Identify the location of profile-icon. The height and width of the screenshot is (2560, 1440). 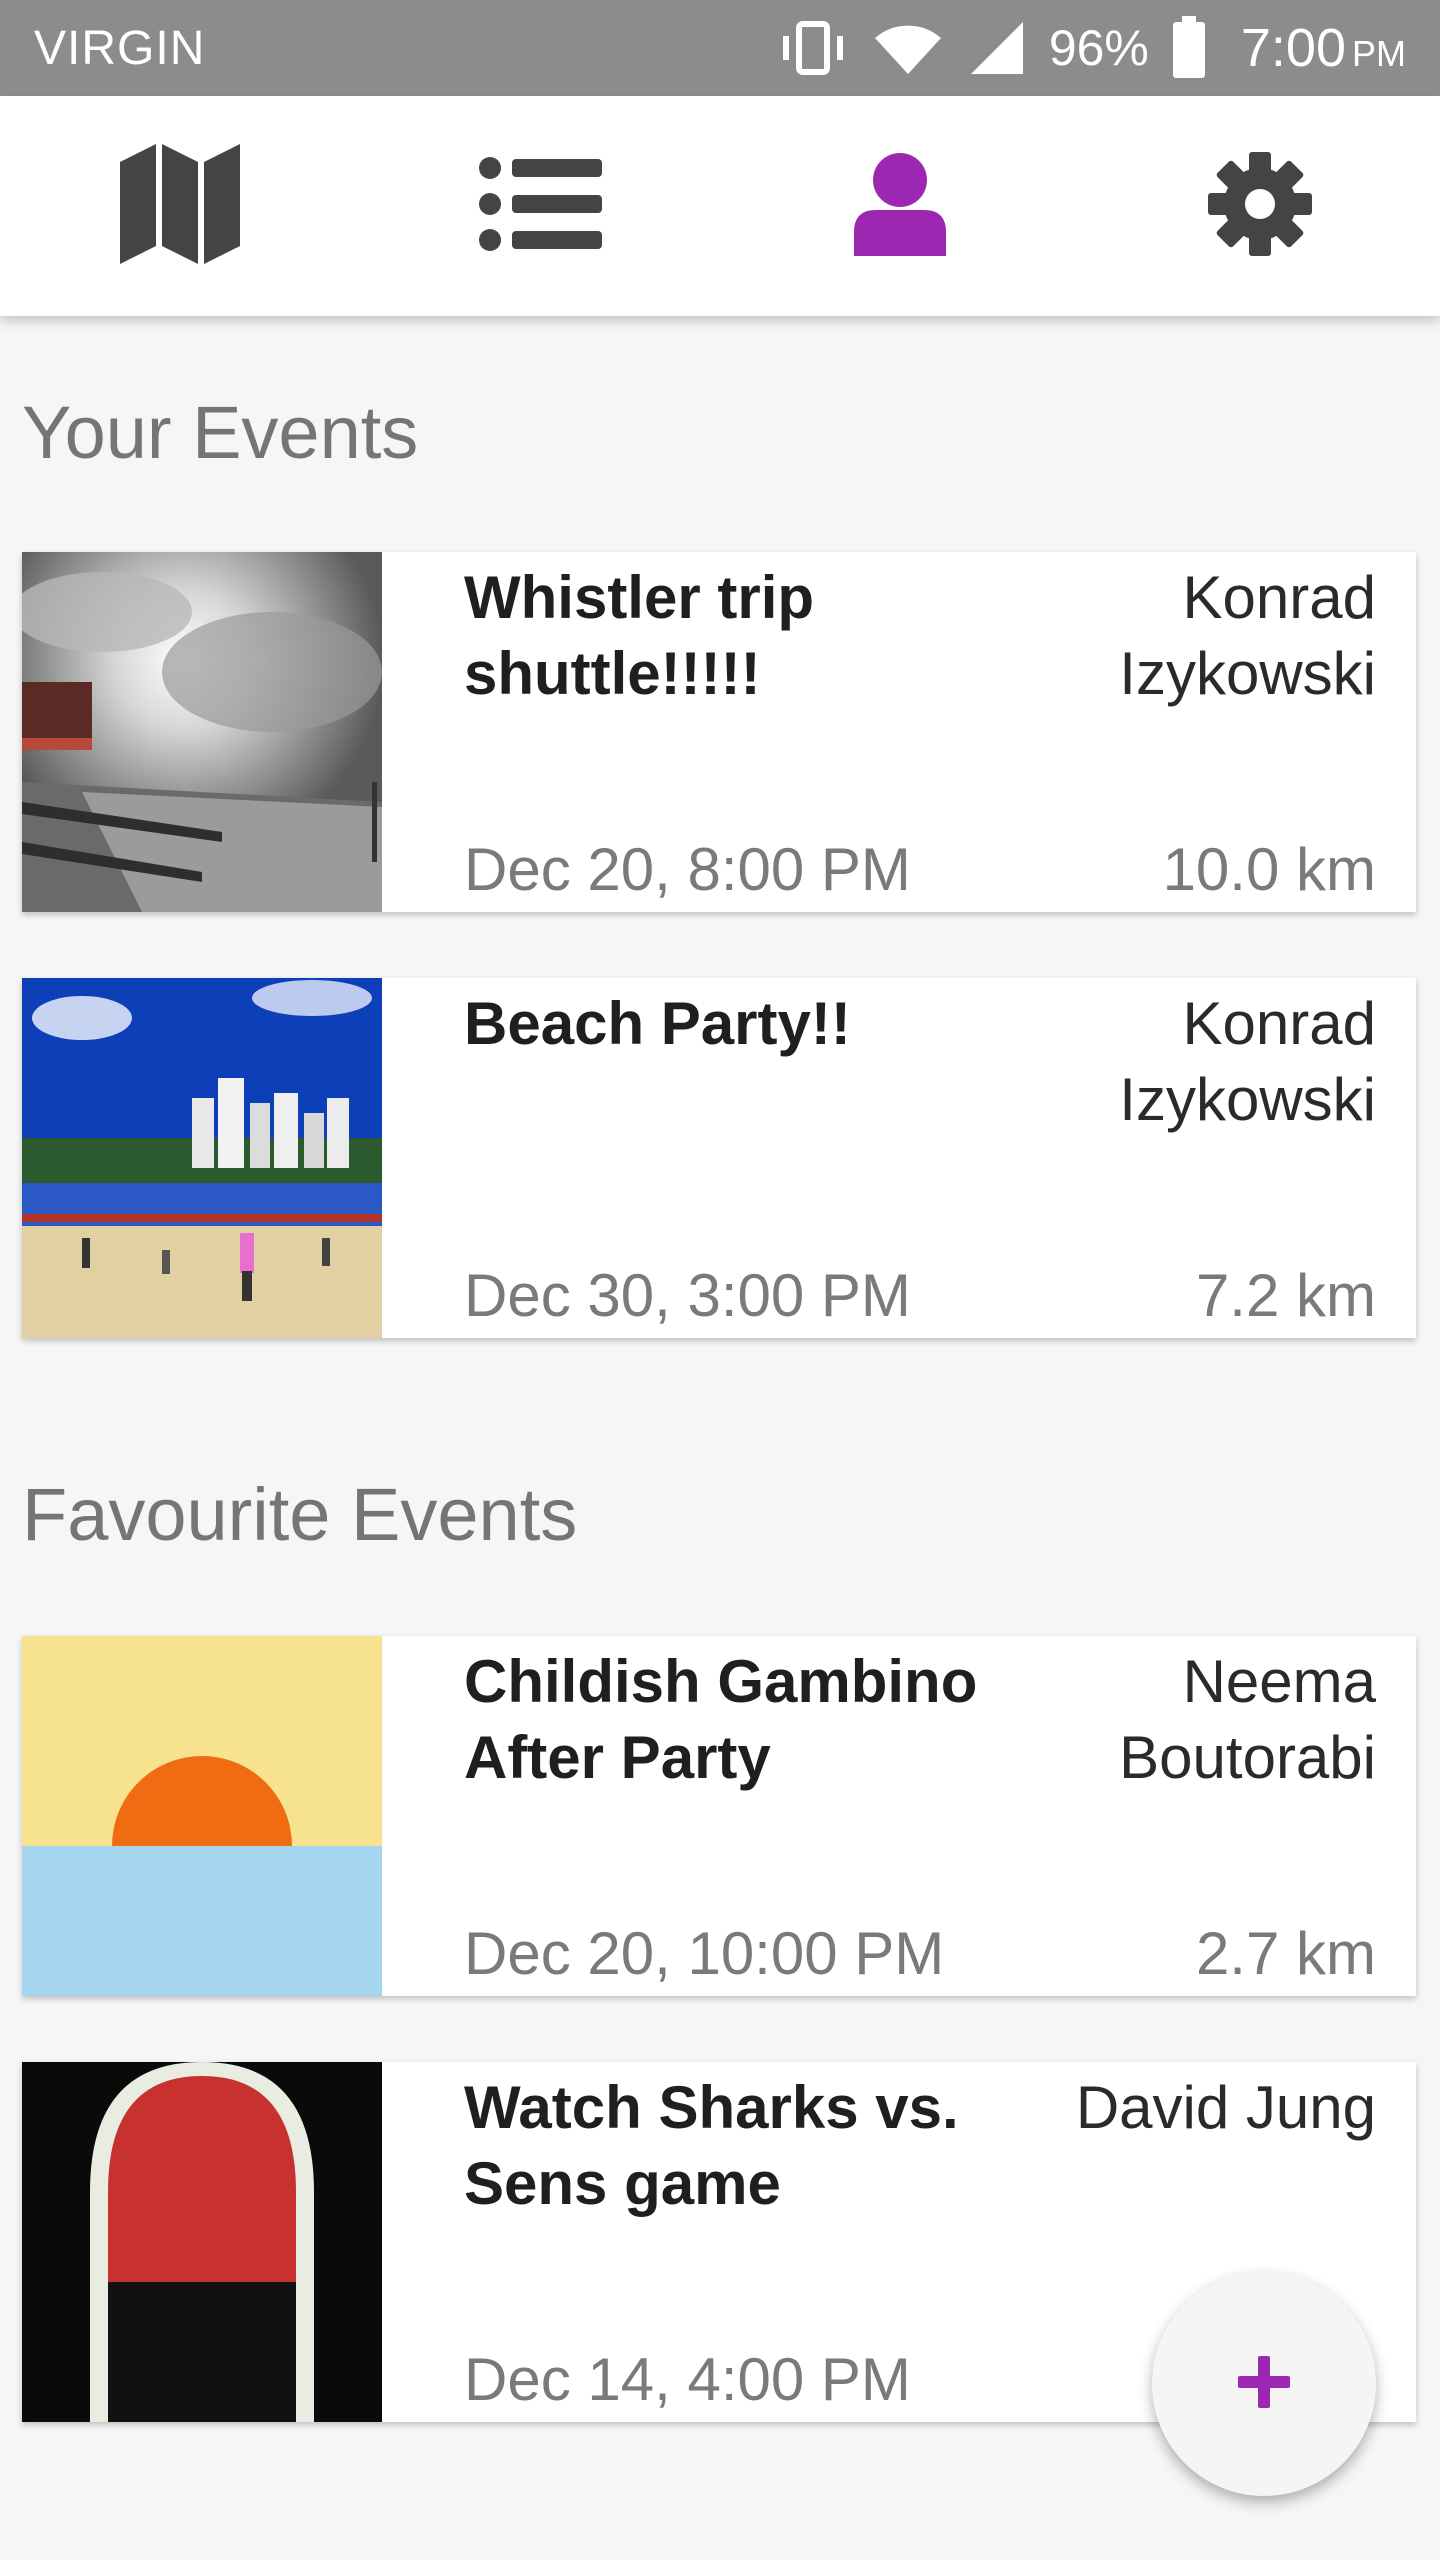
(900, 206).